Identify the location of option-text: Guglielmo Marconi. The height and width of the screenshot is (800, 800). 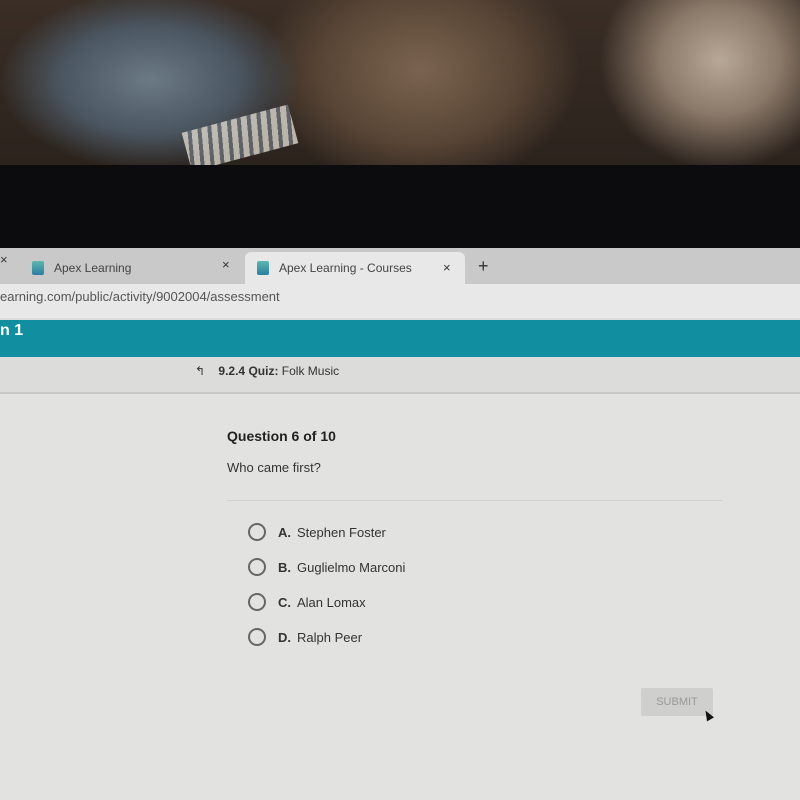
(351, 567).